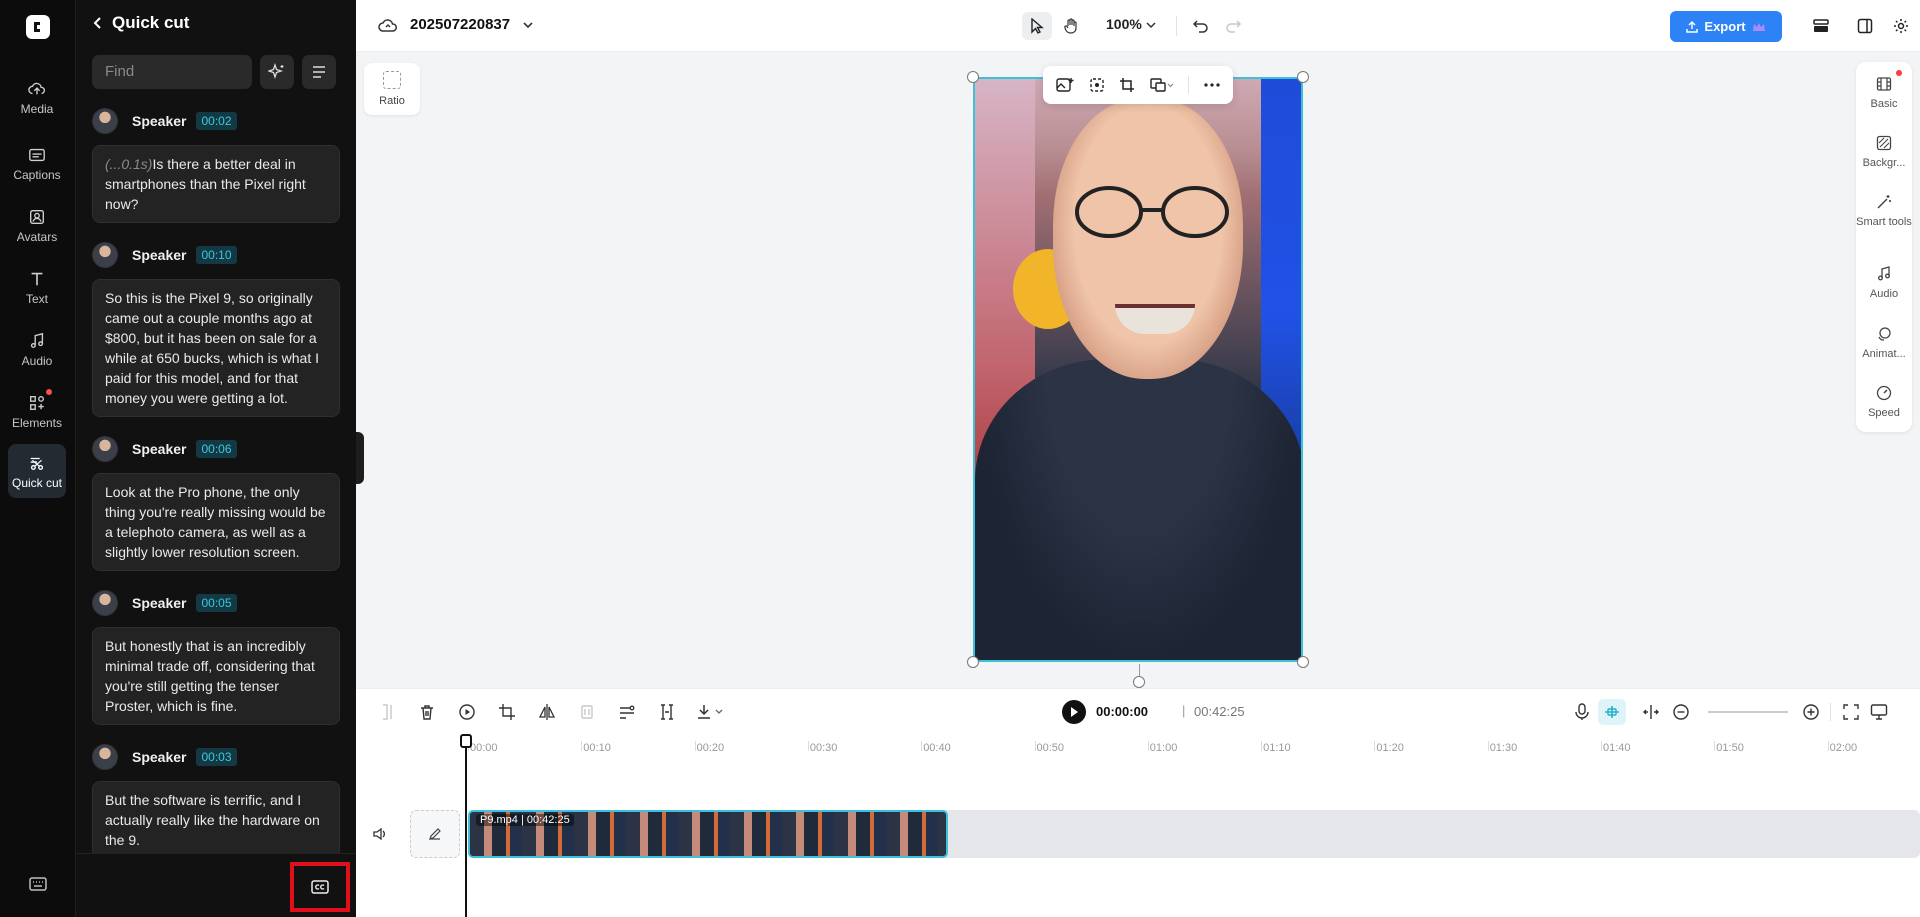  Describe the element at coordinates (1651, 712) in the screenshot. I see `link-split-icon` at that location.